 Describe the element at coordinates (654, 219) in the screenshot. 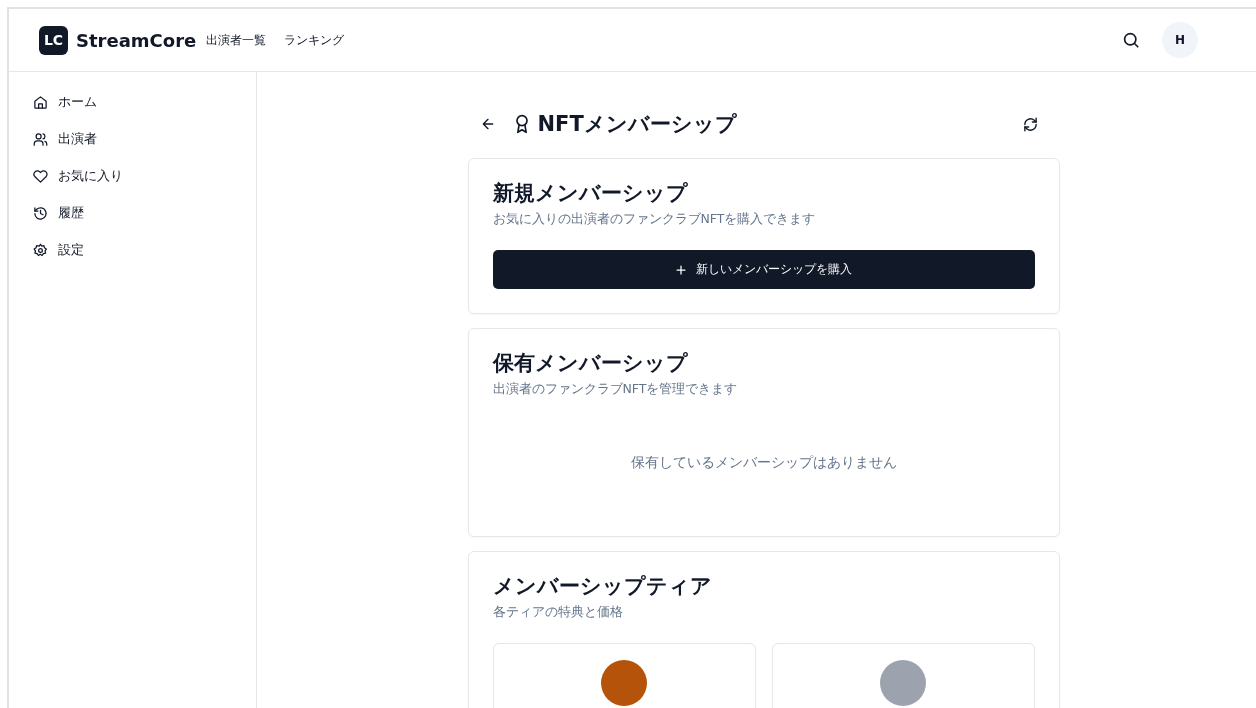

I see `card-subtitle: お気に入りの出演者のファンクラブNFTを購入できます` at that location.